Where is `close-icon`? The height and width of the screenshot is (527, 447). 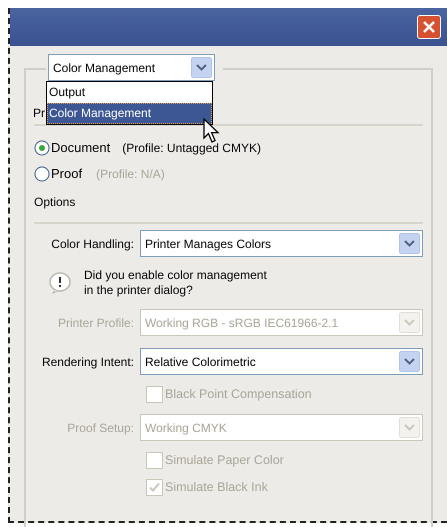
close-icon is located at coordinates (429, 27).